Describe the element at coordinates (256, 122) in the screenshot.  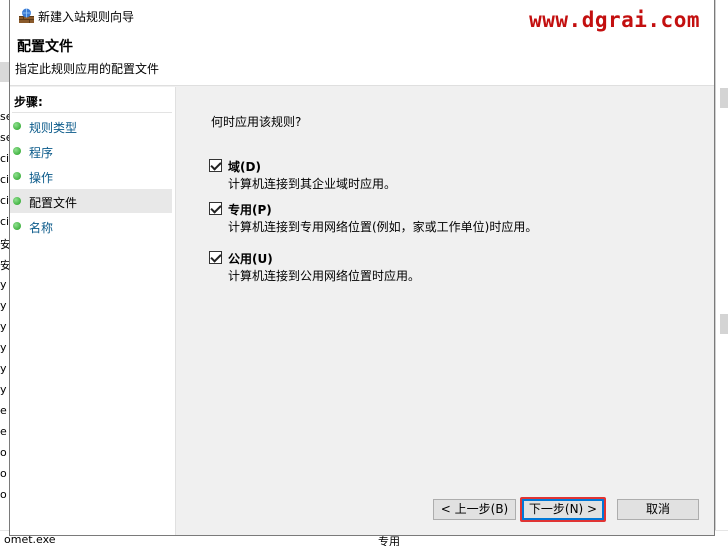
I see `question-text: 何时应用该规则?` at that location.